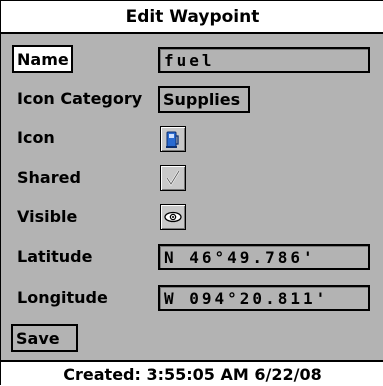 The image size is (383, 386). I want to click on fuel-pump-icon, so click(172, 139).